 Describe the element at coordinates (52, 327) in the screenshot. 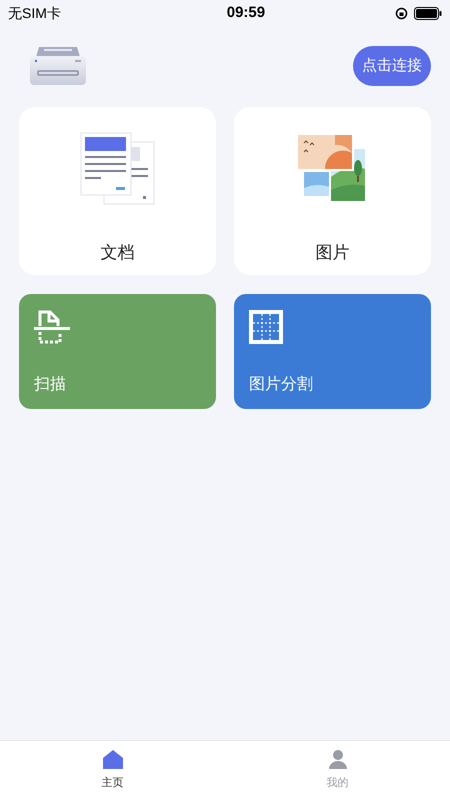

I see `scan-icon` at that location.